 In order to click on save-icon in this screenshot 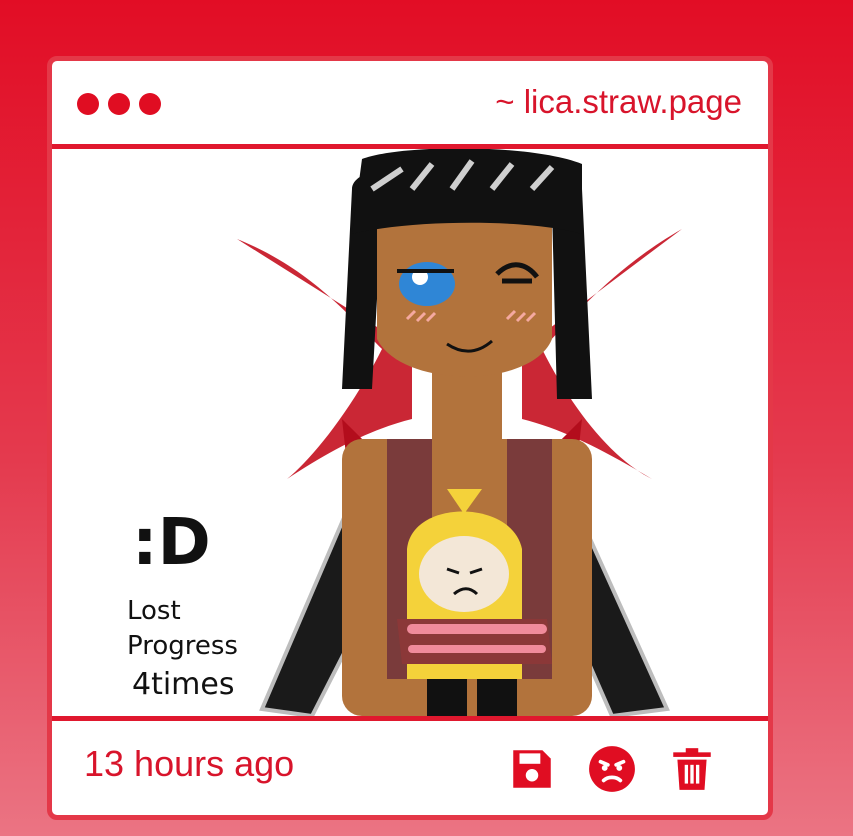, I will do `click(532, 769)`.